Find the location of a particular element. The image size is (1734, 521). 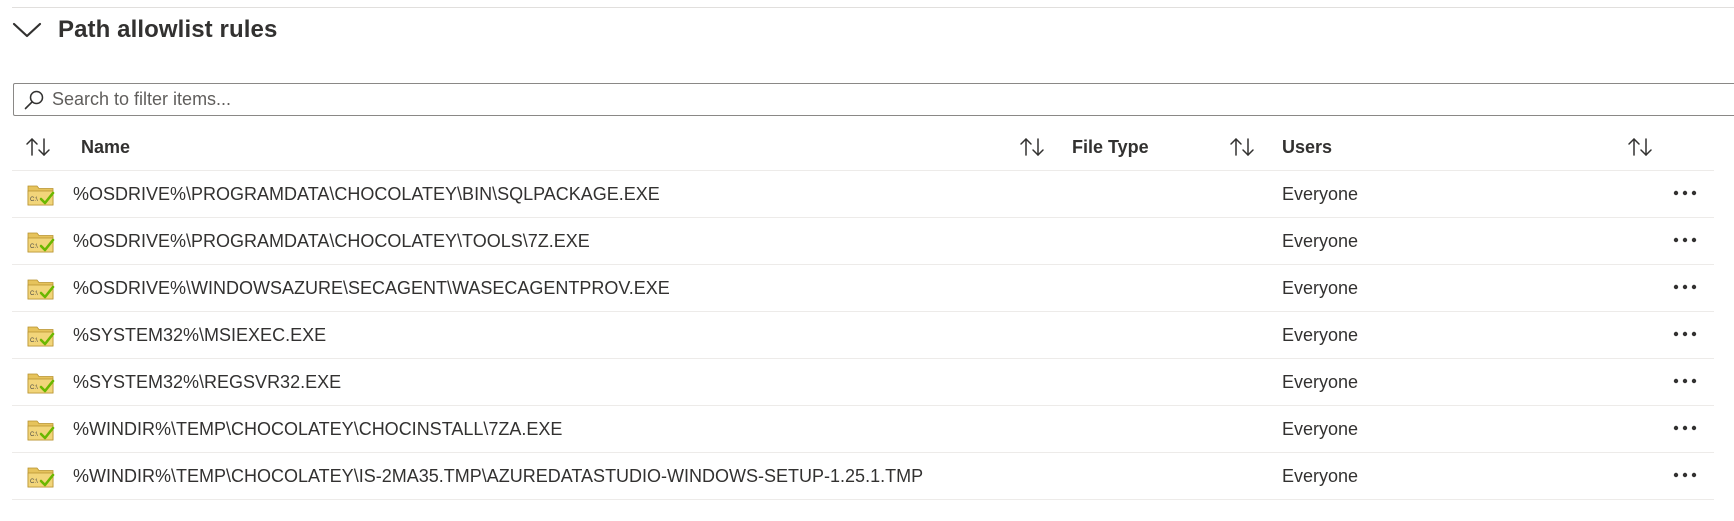

select-column-sort is located at coordinates (38, 147).